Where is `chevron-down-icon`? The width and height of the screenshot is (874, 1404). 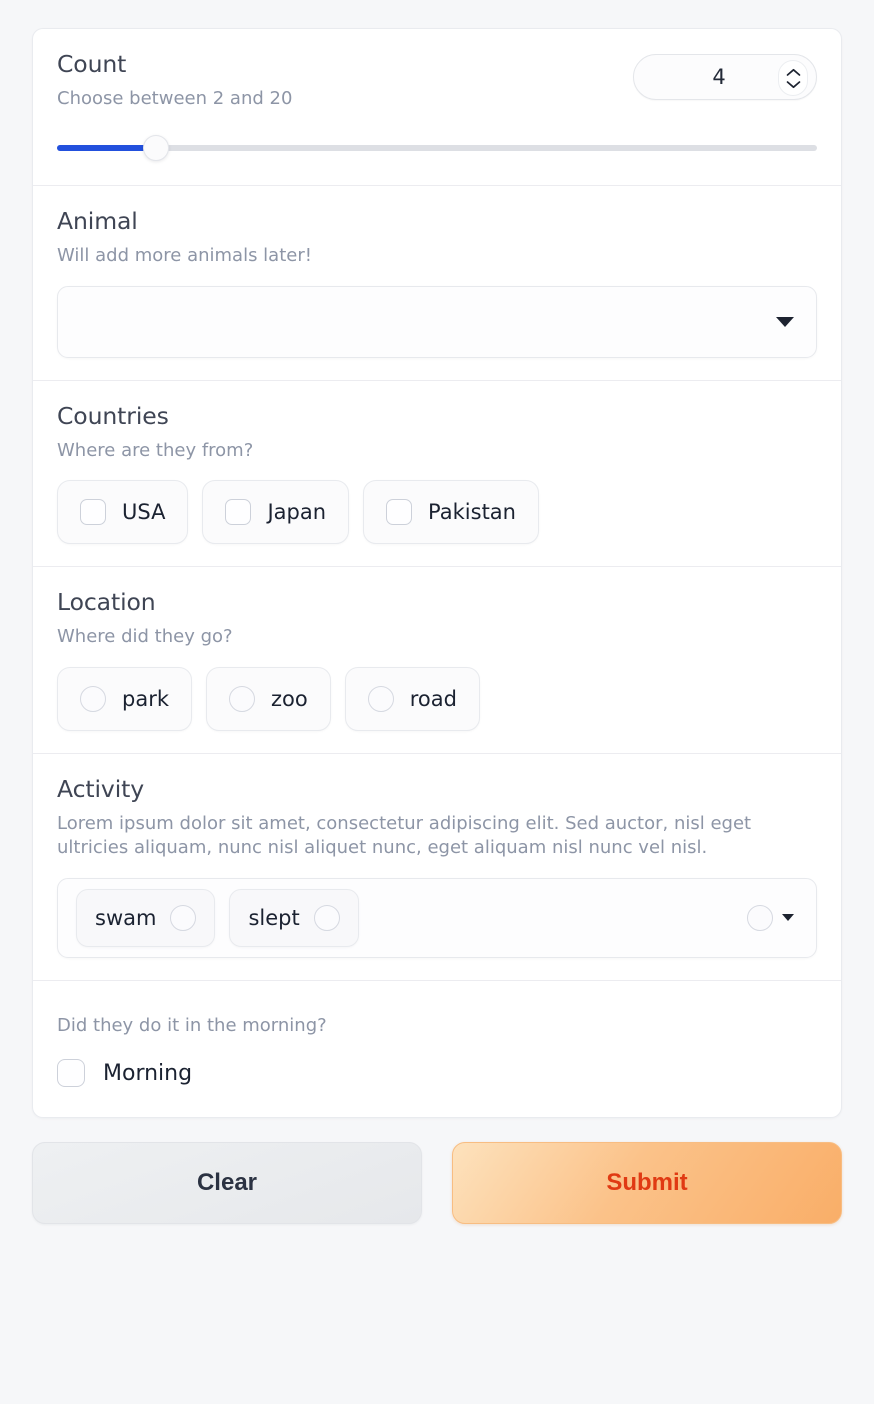 chevron-down-icon is located at coordinates (793, 84).